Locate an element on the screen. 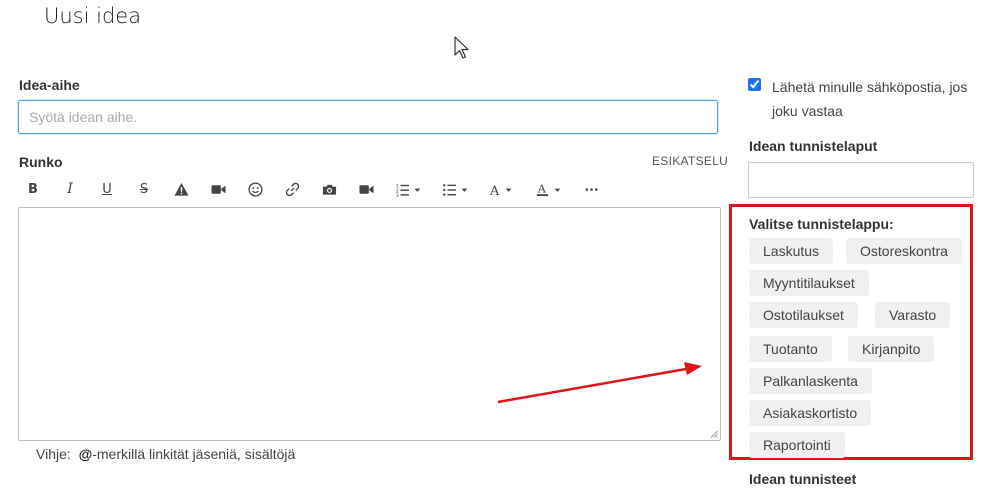 The height and width of the screenshot is (492, 998). ordered-list-icon: 123 is located at coordinates (408, 190).